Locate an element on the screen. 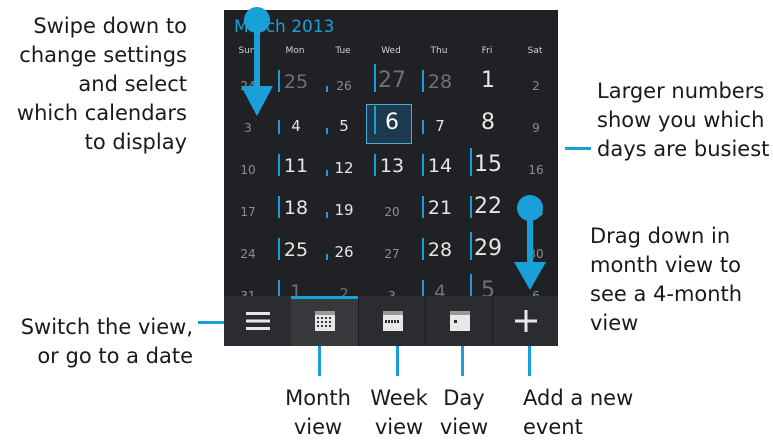  day-cell: 18 is located at coordinates (296, 207).